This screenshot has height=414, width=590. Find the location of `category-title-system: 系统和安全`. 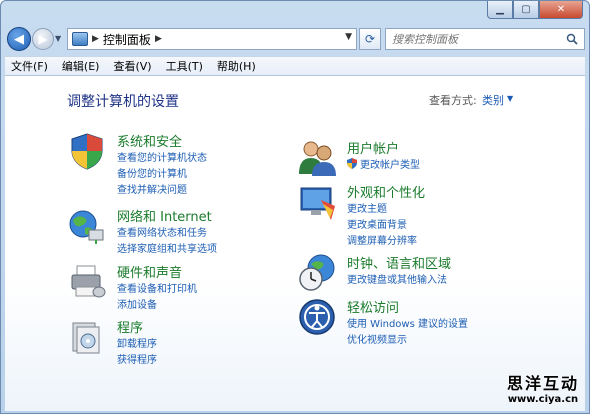

category-title-system: 系统和安全 is located at coordinates (149, 140).